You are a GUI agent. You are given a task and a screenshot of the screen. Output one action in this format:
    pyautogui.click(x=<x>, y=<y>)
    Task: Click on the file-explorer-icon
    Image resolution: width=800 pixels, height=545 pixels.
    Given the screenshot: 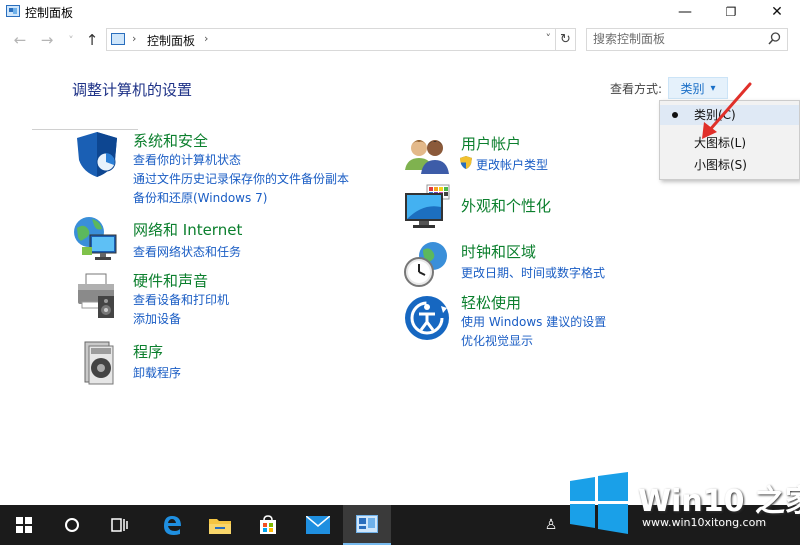 What is the action you would take?
    pyautogui.click(x=220, y=526)
    